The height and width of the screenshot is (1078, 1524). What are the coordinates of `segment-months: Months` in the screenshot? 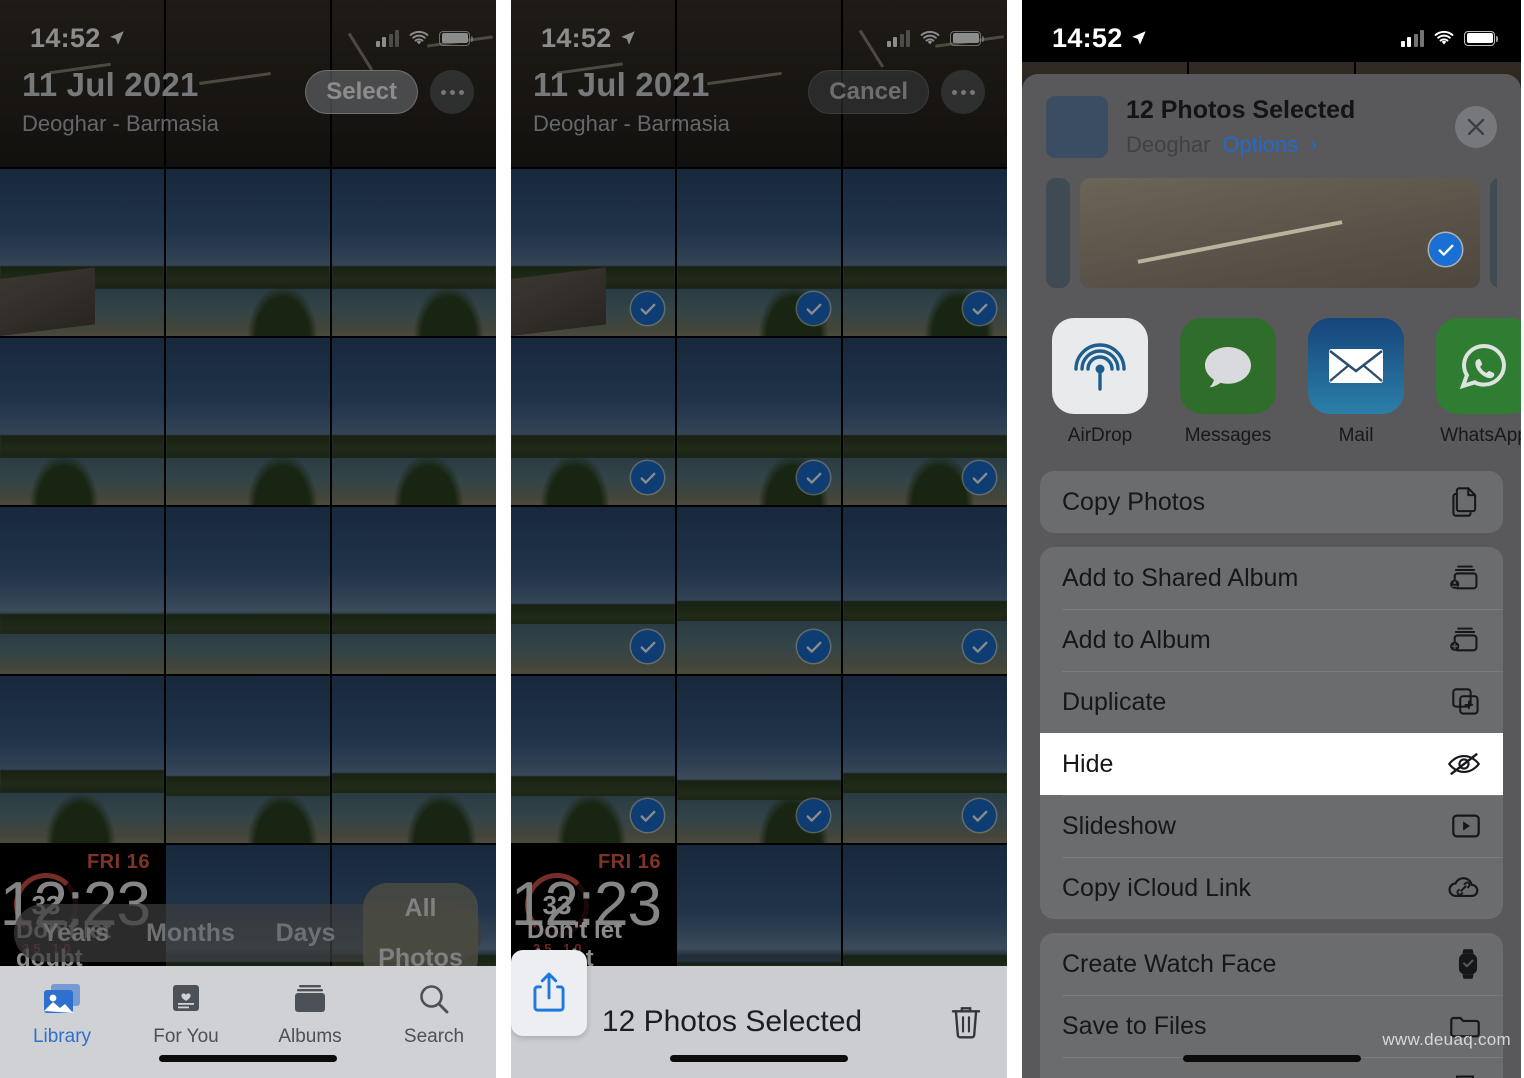 It's located at (190, 933).